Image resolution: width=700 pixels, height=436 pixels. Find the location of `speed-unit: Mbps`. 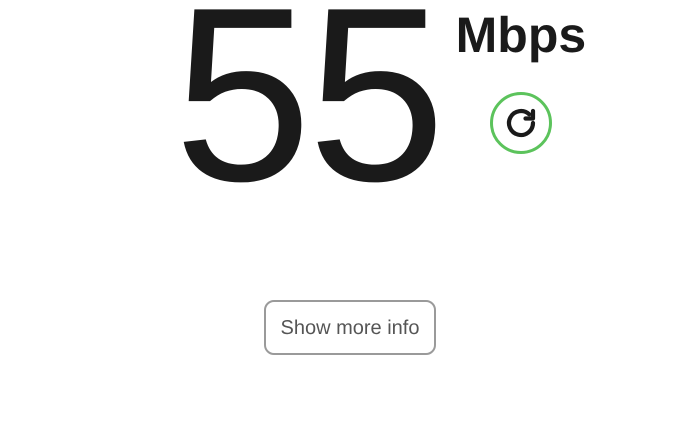

speed-unit: Mbps is located at coordinates (521, 35).